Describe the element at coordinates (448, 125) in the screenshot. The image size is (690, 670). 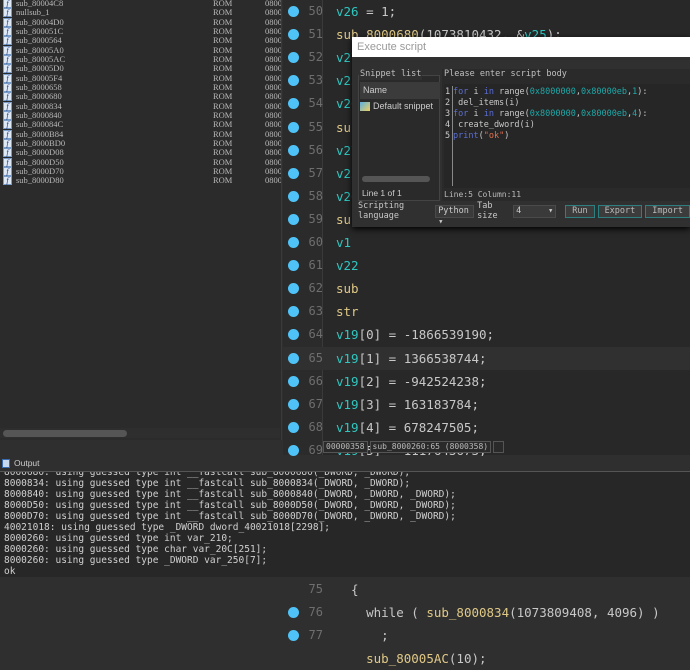
I see `script-line-number: 4` at that location.